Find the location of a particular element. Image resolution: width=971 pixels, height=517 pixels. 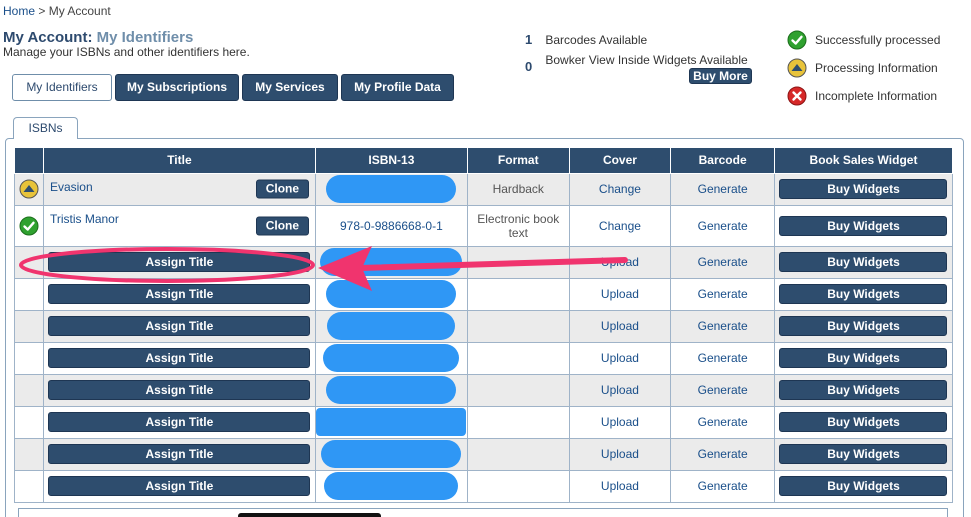

widget-cell: Buy Widgets is located at coordinates (863, 486).